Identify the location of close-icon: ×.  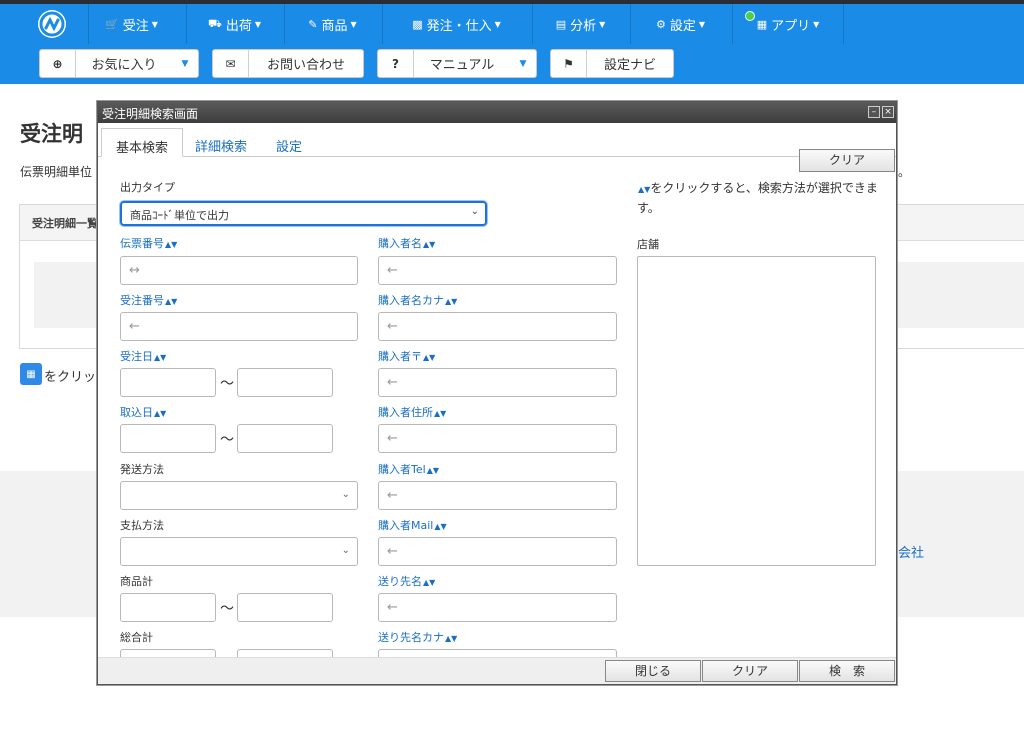
(888, 112).